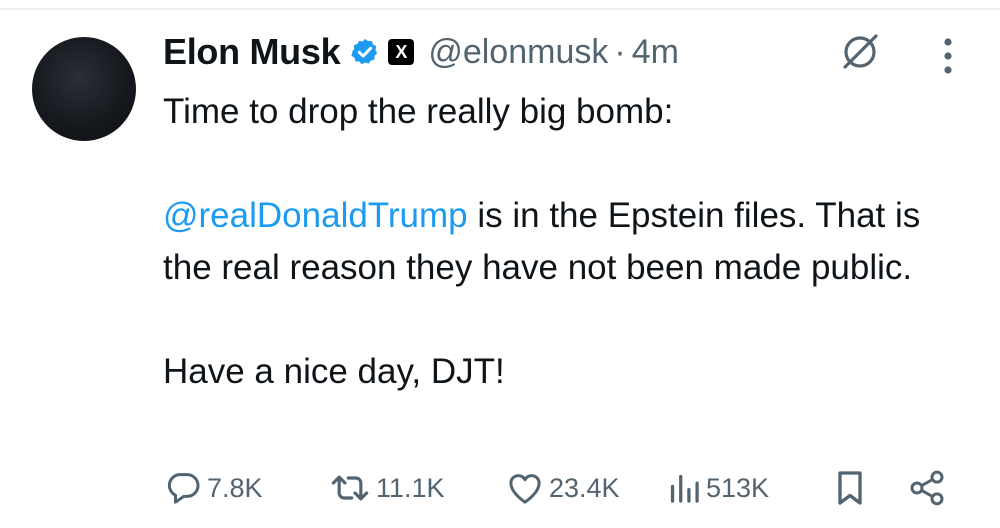 The image size is (1000, 528). What do you see at coordinates (84, 89) in the screenshot?
I see `avatar` at bounding box center [84, 89].